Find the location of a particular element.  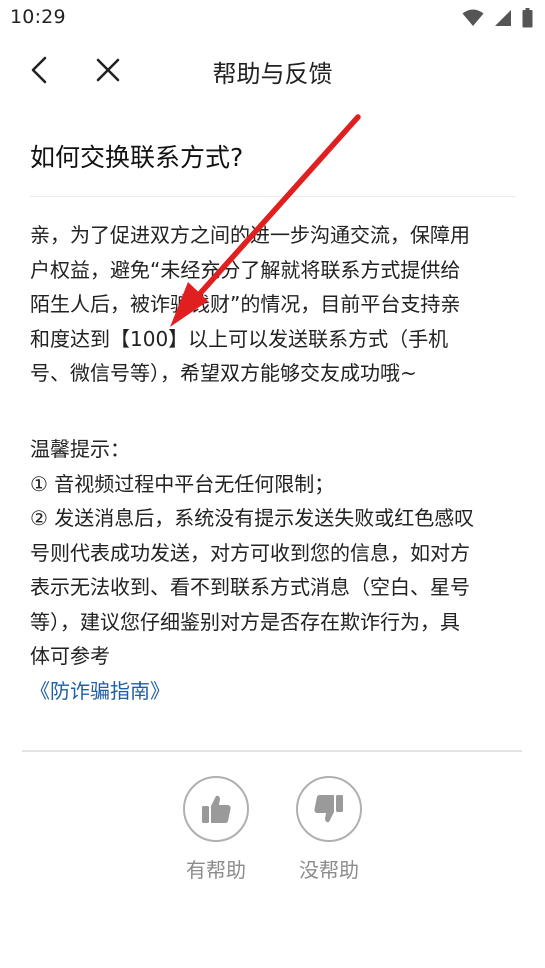

status-time: 10:29 is located at coordinates (38, 17).